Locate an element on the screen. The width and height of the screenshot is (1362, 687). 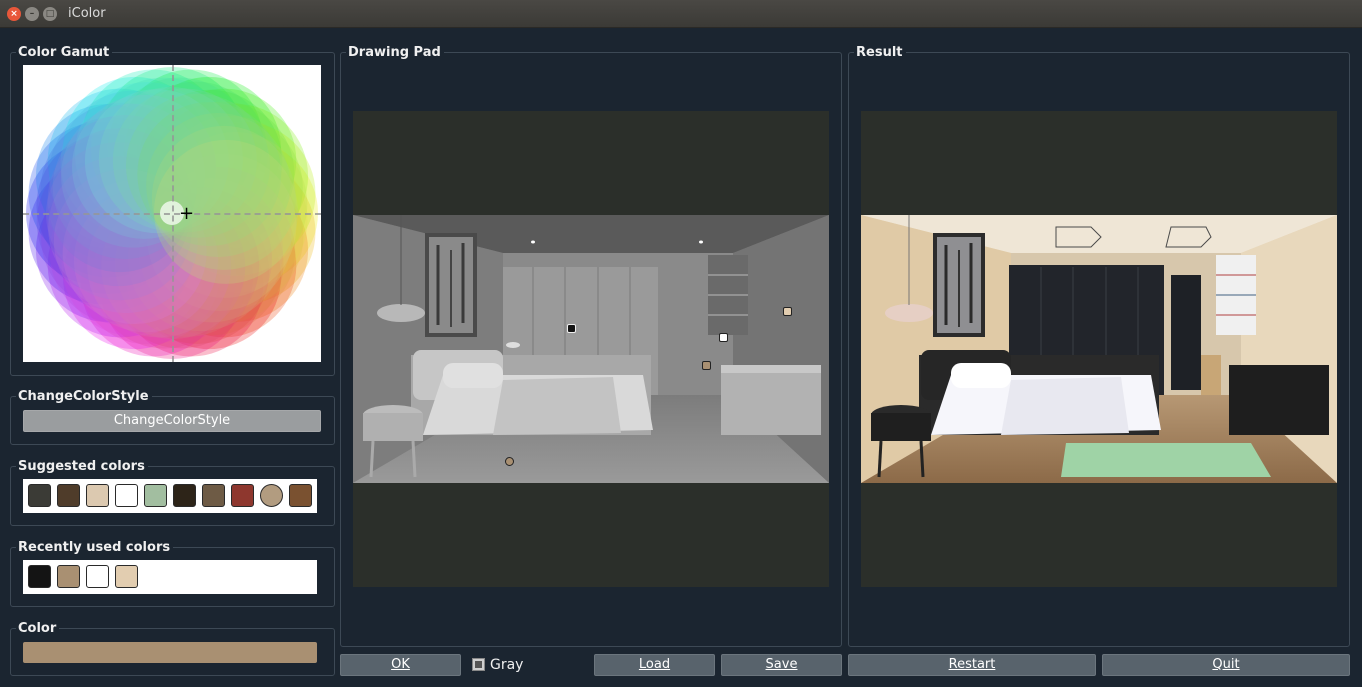
ok-button: OK is located at coordinates (400, 665).